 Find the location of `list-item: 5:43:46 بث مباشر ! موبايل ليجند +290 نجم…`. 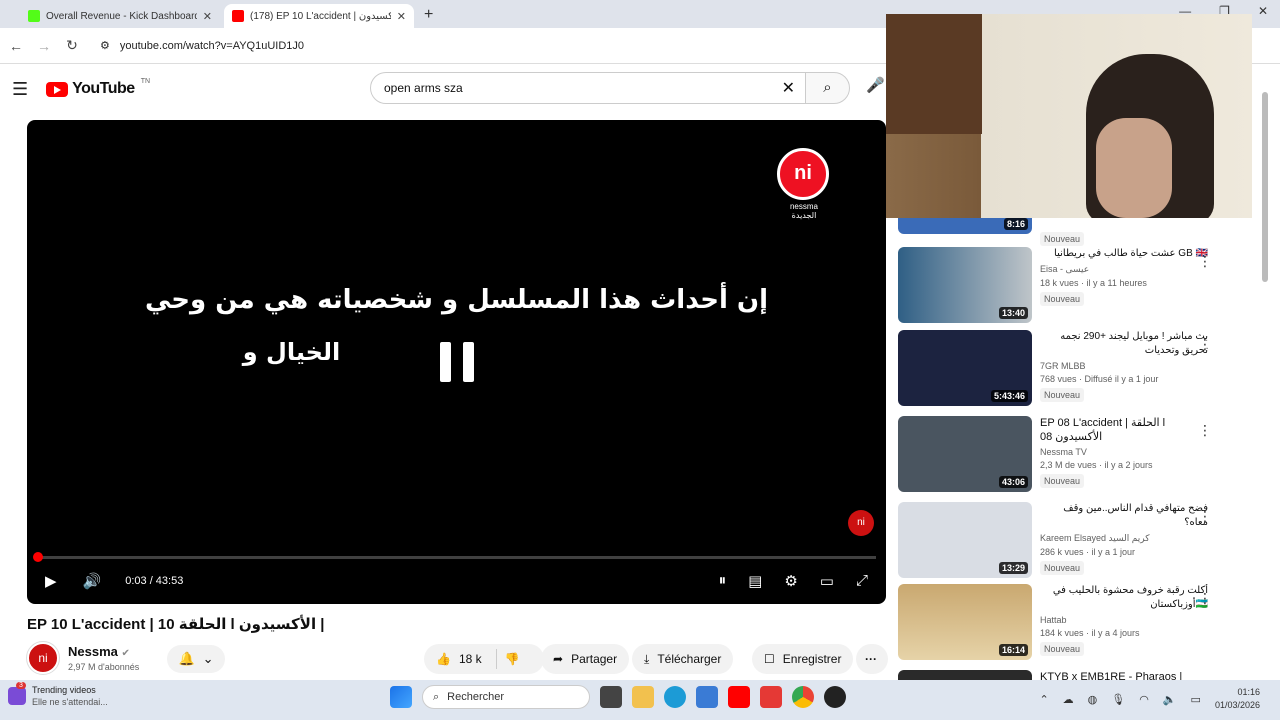

list-item: 5:43:46 بث مباشر ! موبايل ليجند +290 نجم… is located at coordinates (1073, 370).